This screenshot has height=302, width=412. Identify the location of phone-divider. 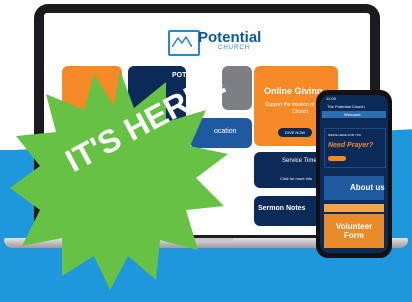
(354, 208).